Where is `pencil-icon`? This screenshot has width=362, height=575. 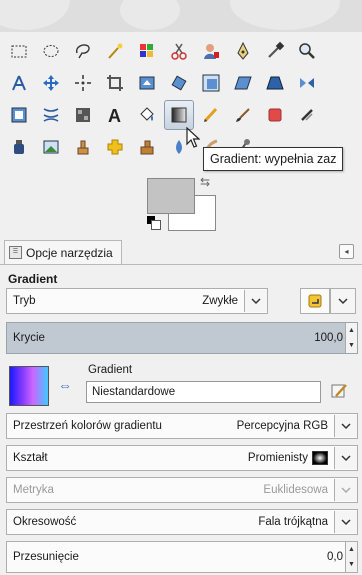
pencil-icon is located at coordinates (210, 115).